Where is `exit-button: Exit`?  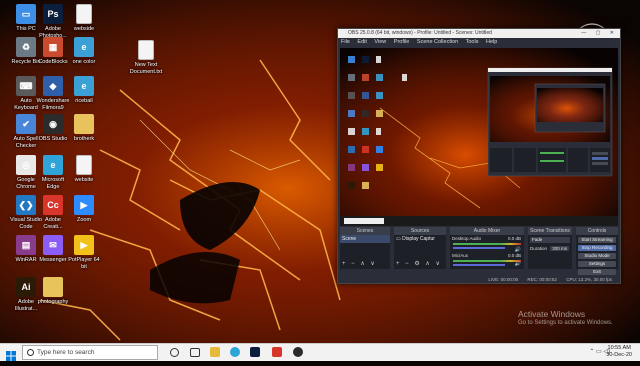 exit-button: Exit is located at coordinates (597, 272).